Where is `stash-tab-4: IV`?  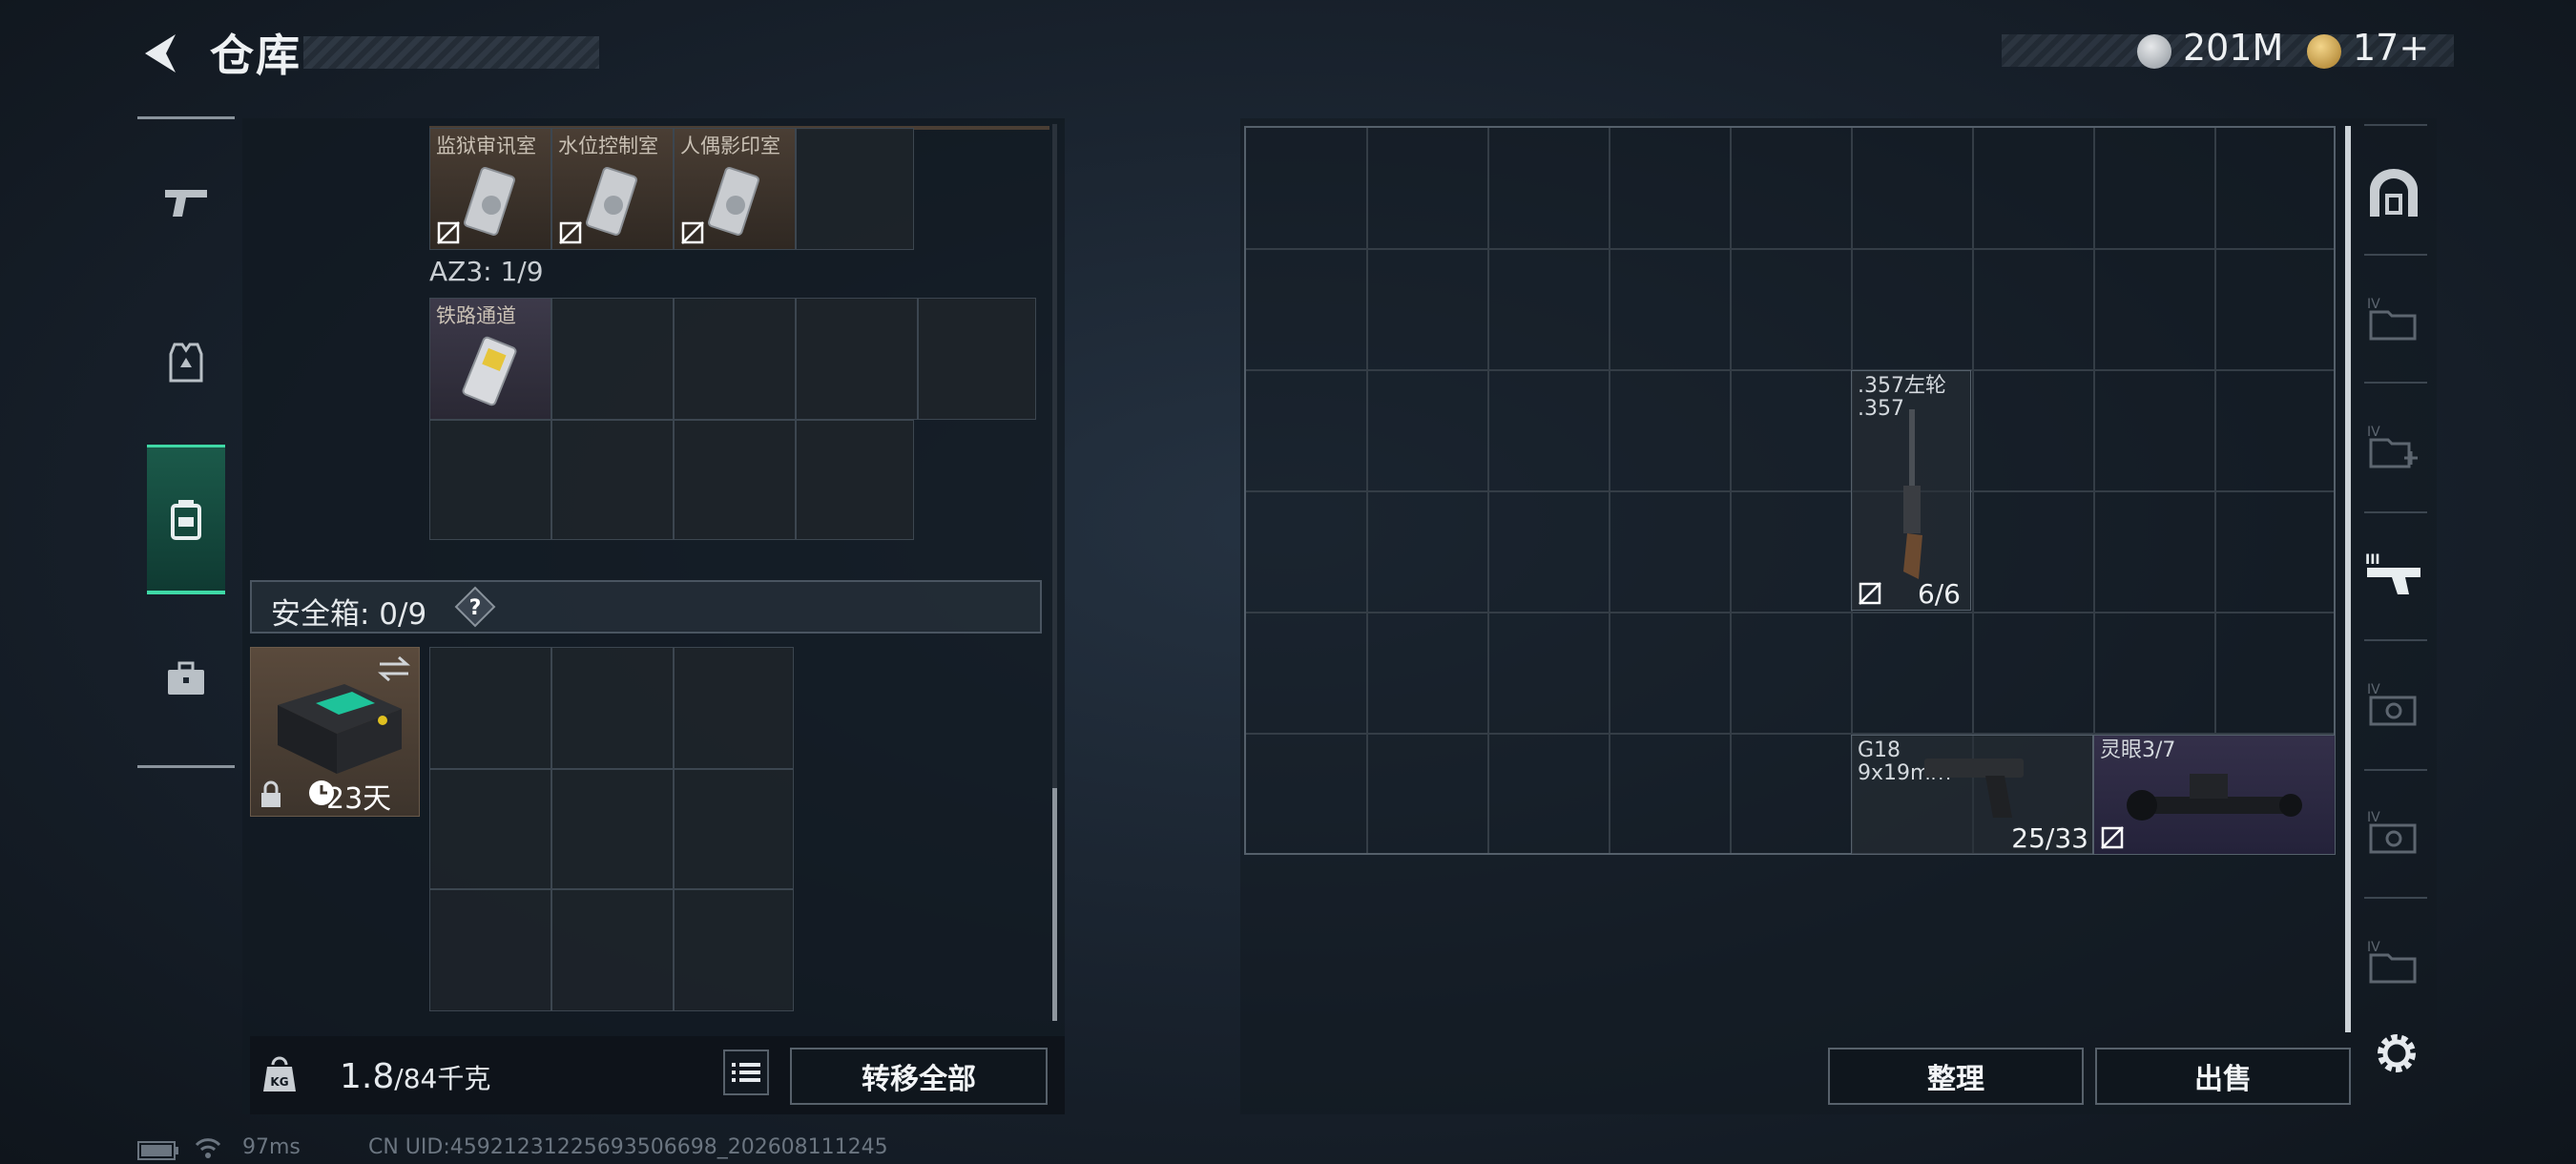
stash-tab-4: IV is located at coordinates (2393, 319).